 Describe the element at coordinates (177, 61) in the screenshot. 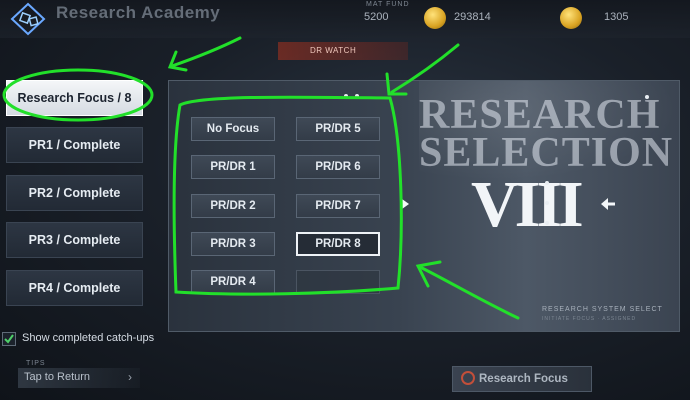

I see `annotation-arrowhead` at that location.